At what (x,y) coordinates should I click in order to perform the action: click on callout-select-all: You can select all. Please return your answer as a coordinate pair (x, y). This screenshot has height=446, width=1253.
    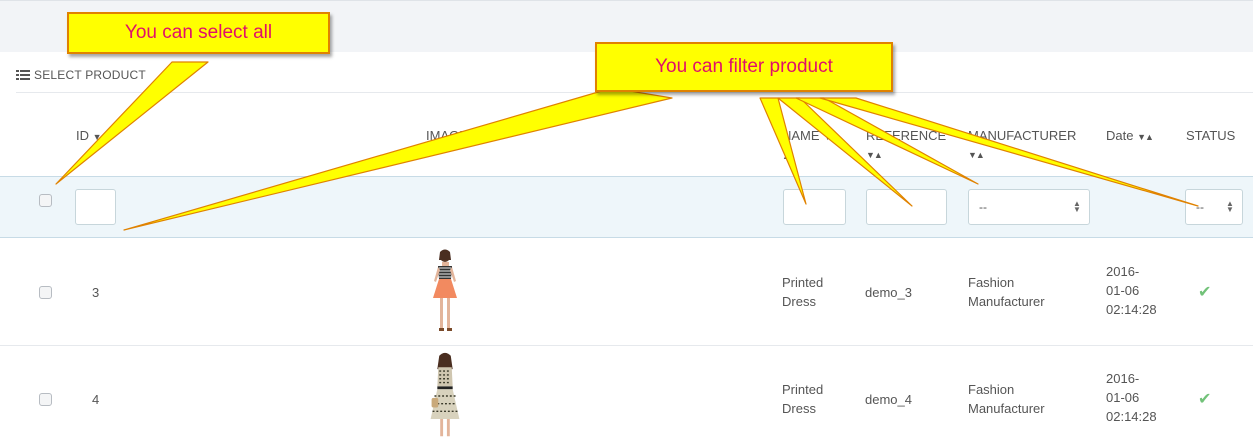
    Looking at the image, I should click on (198, 33).